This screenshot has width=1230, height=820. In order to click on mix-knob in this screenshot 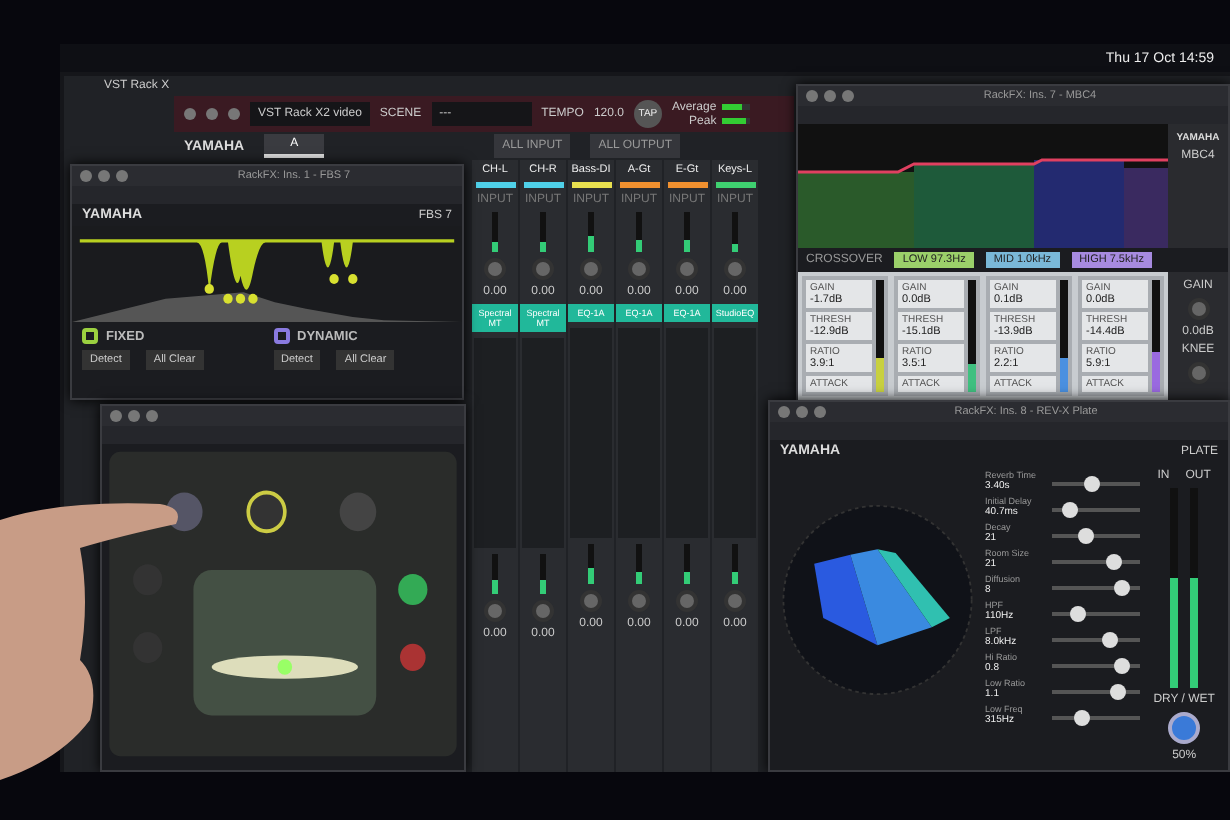, I will do `click(1184, 728)`.